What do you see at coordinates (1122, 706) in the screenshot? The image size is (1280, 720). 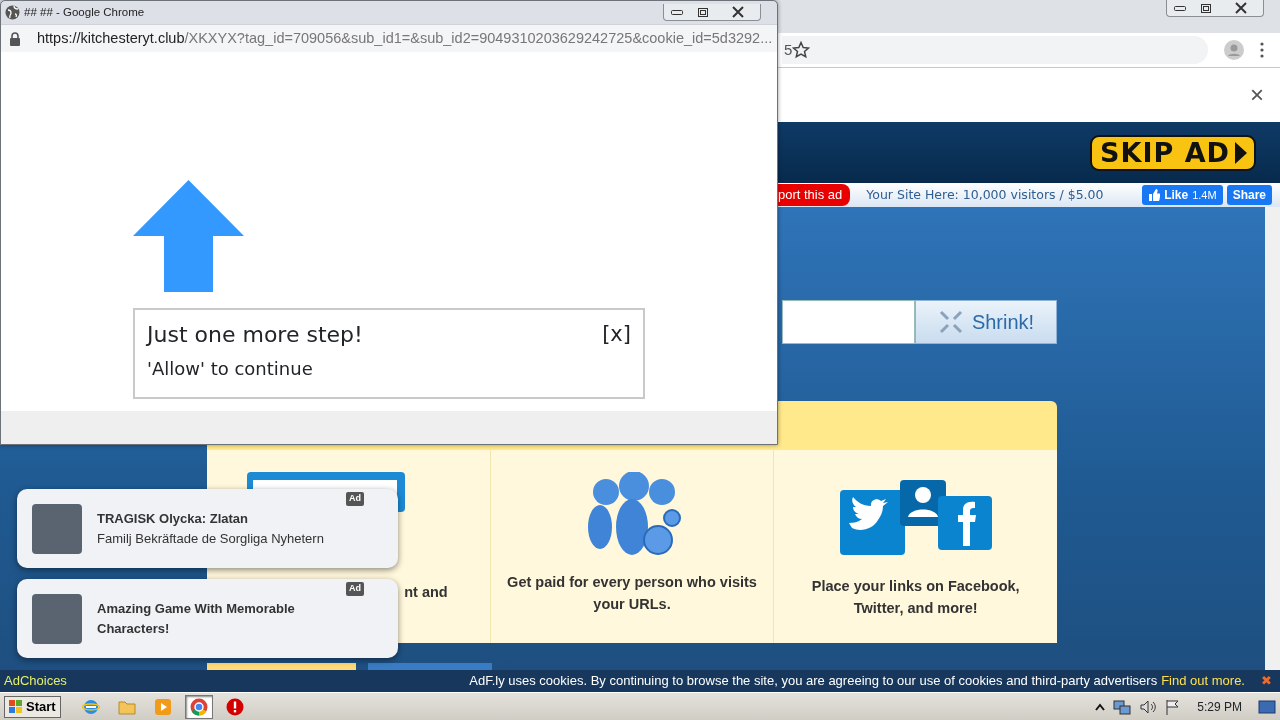 I see `network-icon` at bounding box center [1122, 706].